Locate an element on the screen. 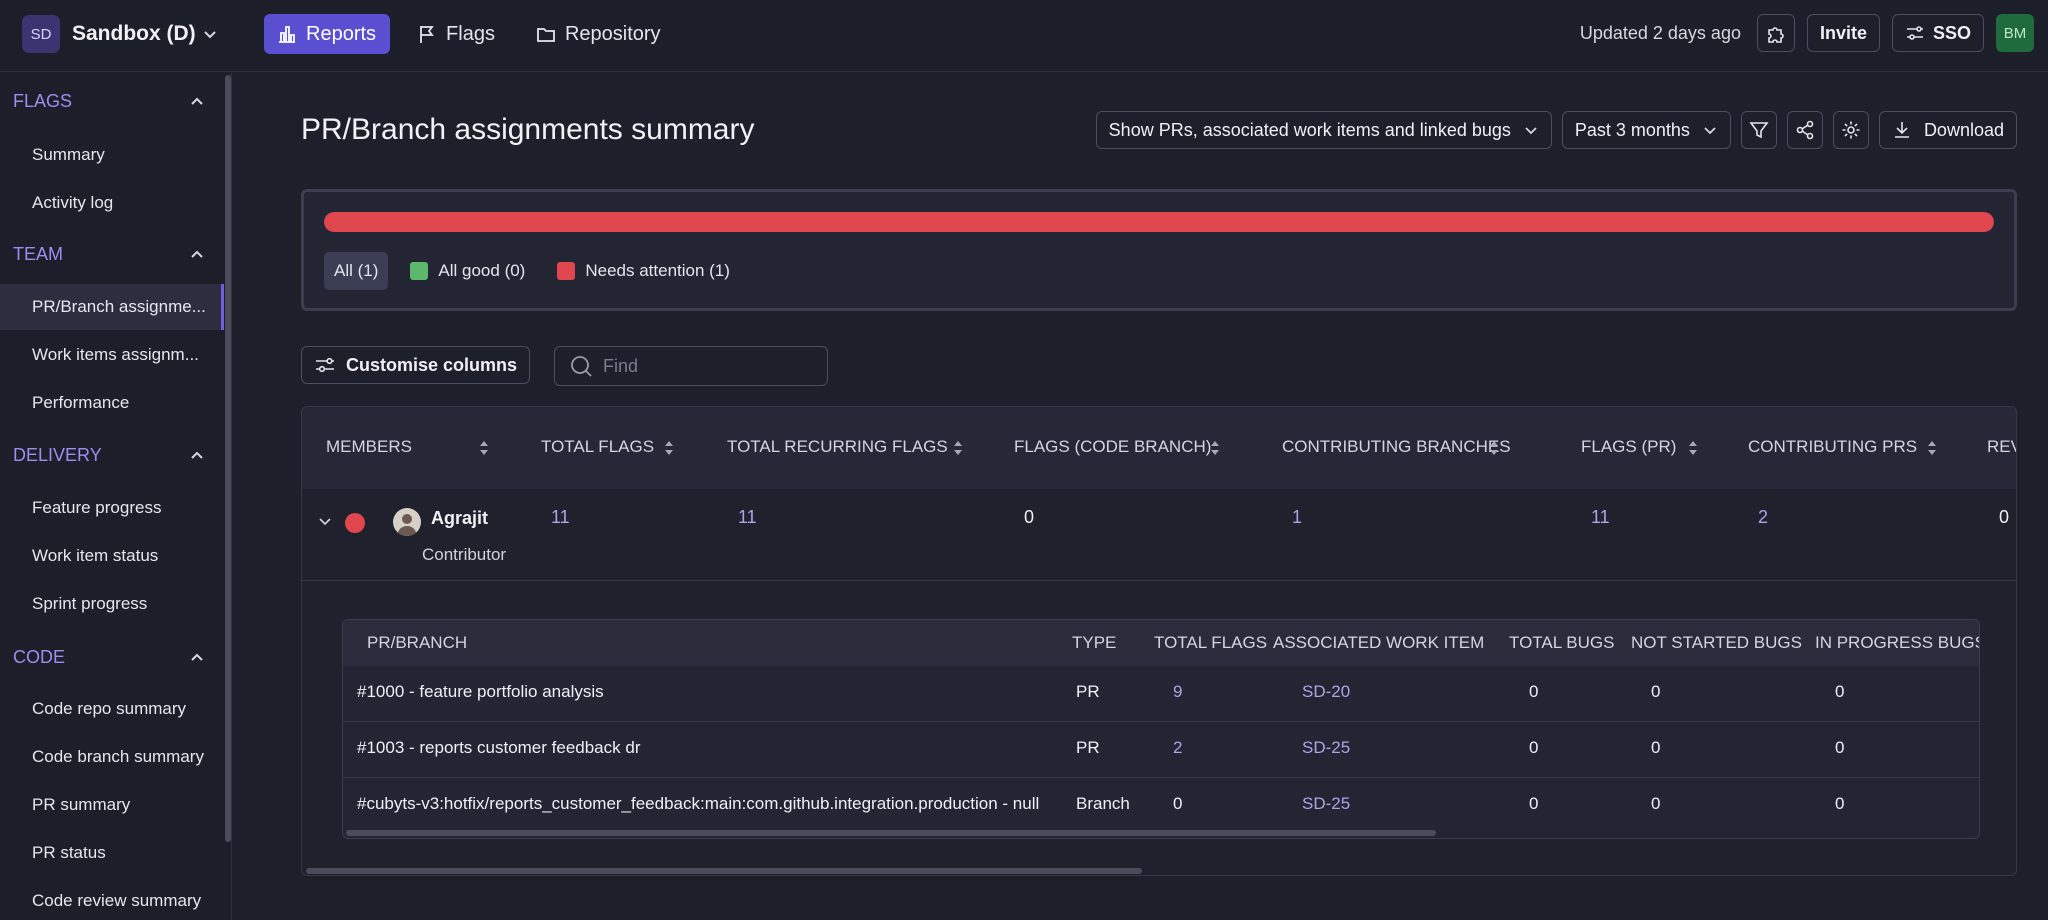 This screenshot has height=920, width=2048. detail-column-header: TYPE is located at coordinates (1094, 642).